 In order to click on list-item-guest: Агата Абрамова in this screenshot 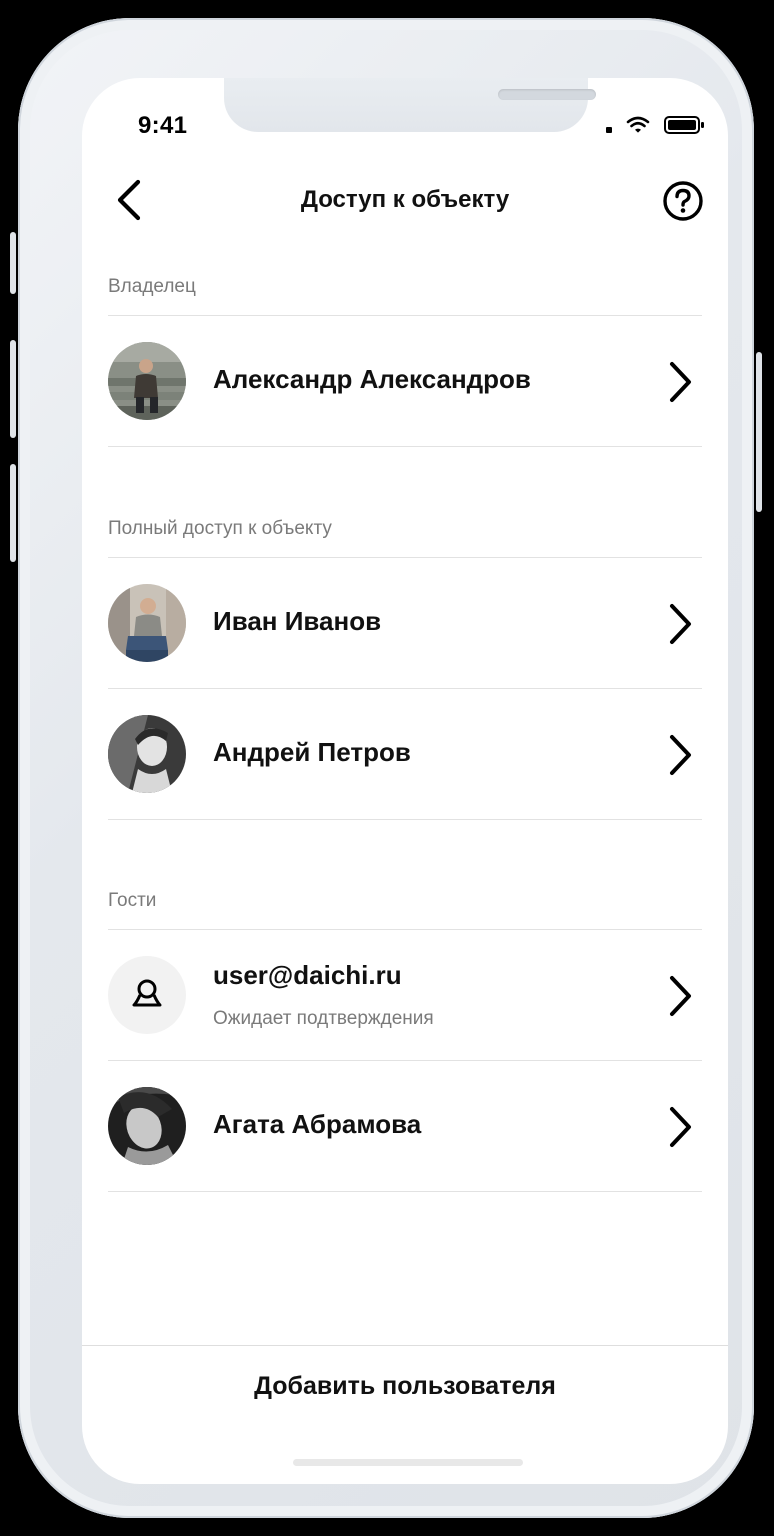, I will do `click(405, 1126)`.